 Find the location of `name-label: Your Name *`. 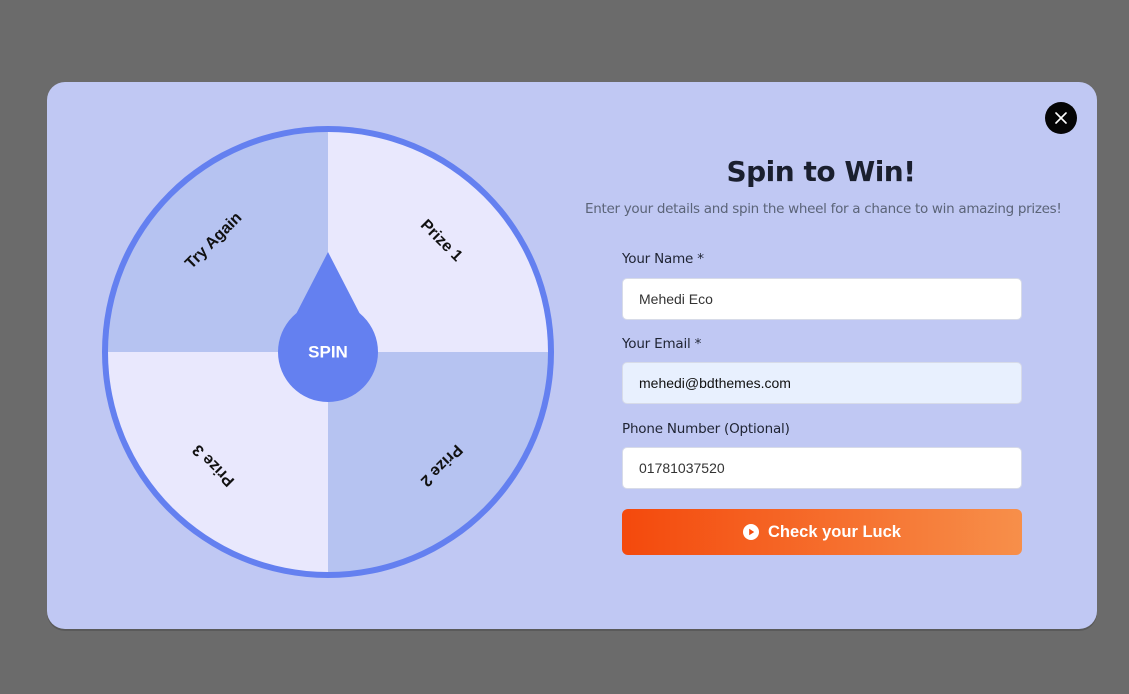

name-label: Your Name * is located at coordinates (663, 259).